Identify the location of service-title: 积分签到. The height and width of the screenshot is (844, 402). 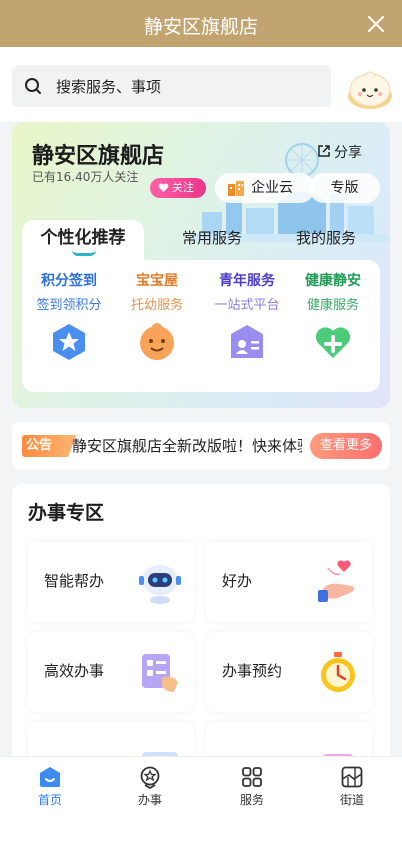
(69, 281).